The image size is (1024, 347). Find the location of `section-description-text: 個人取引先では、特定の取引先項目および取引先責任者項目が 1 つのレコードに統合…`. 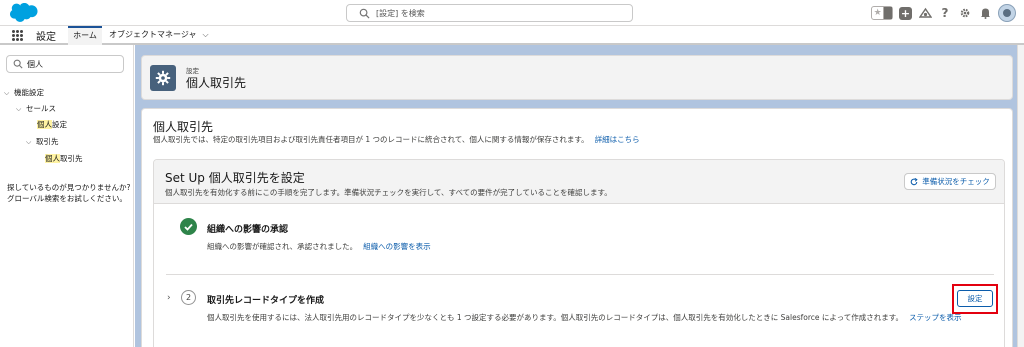

section-description-text: 個人取引先では、特定の取引先項目および取引先責任者項目が 1 つのレコードに統合… is located at coordinates (371, 139).